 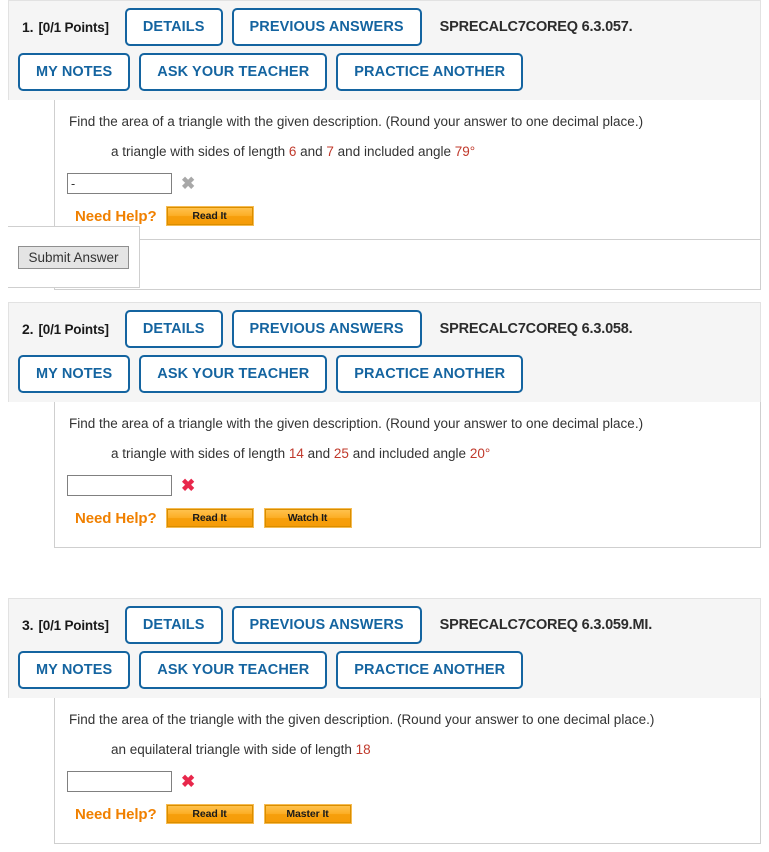 What do you see at coordinates (546, 625) in the screenshot?
I see `question-code: SPRECALC7COREQ 6.3.059.MI.` at bounding box center [546, 625].